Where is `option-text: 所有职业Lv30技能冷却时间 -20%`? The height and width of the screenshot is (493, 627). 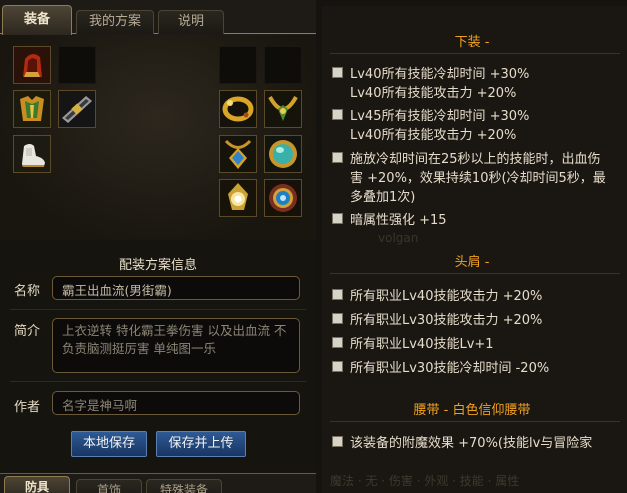 option-text: 所有职业Lv30技能冷却时间 -20% is located at coordinates (450, 368).